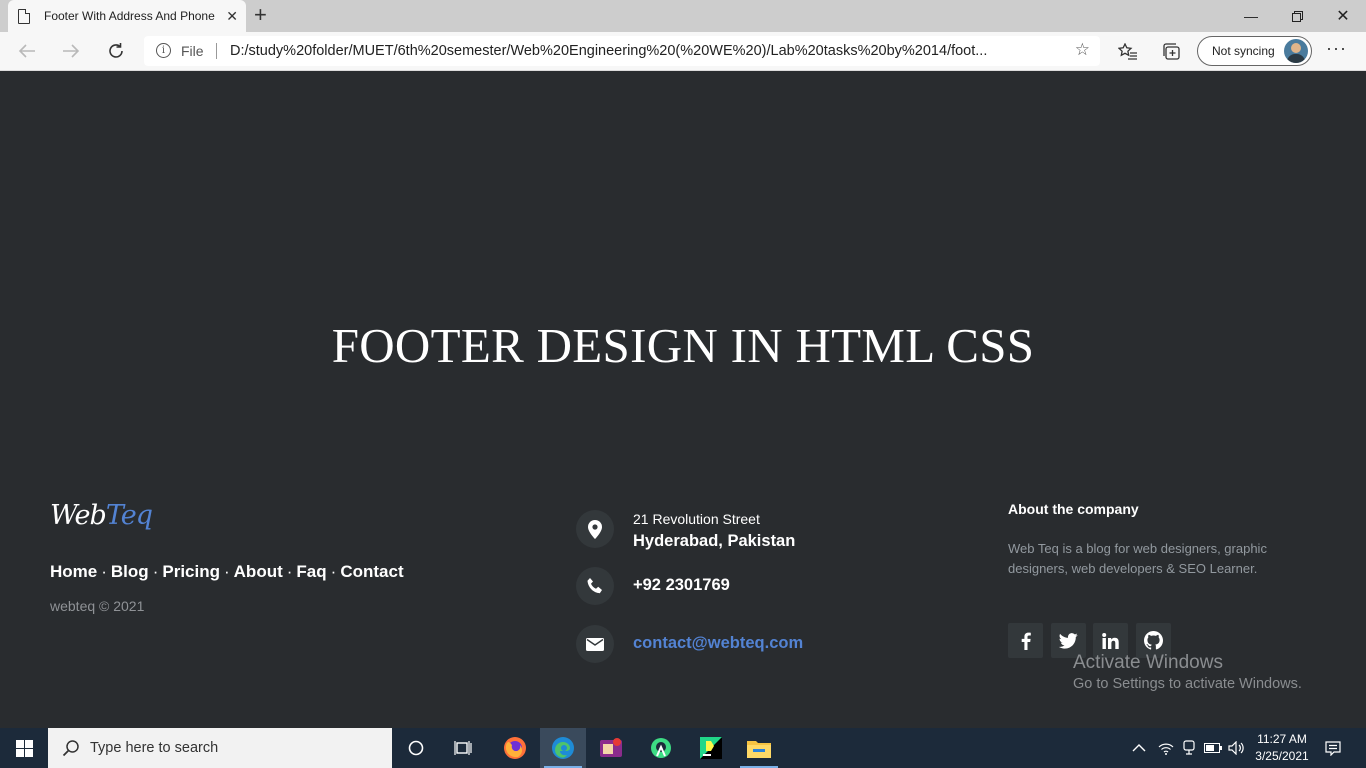  What do you see at coordinates (116, 51) in the screenshot?
I see `refresh-button` at bounding box center [116, 51].